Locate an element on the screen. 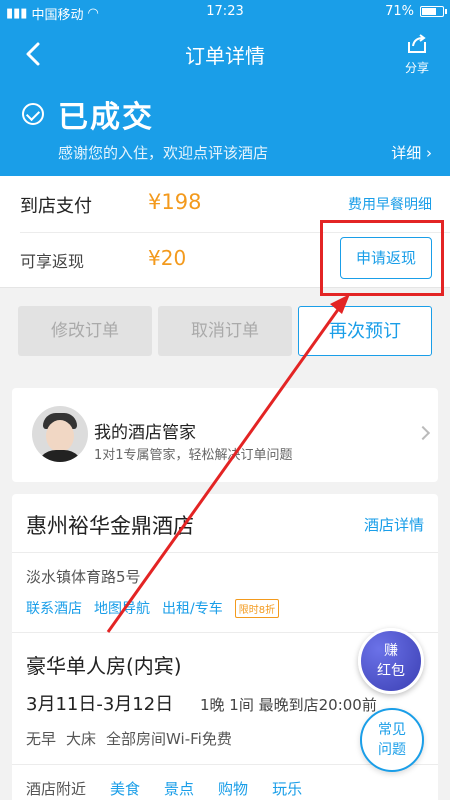 This screenshot has height=800, width=450. room-amenities: 无早 大床 全部房间Wi-Fi免费 is located at coordinates (129, 738).